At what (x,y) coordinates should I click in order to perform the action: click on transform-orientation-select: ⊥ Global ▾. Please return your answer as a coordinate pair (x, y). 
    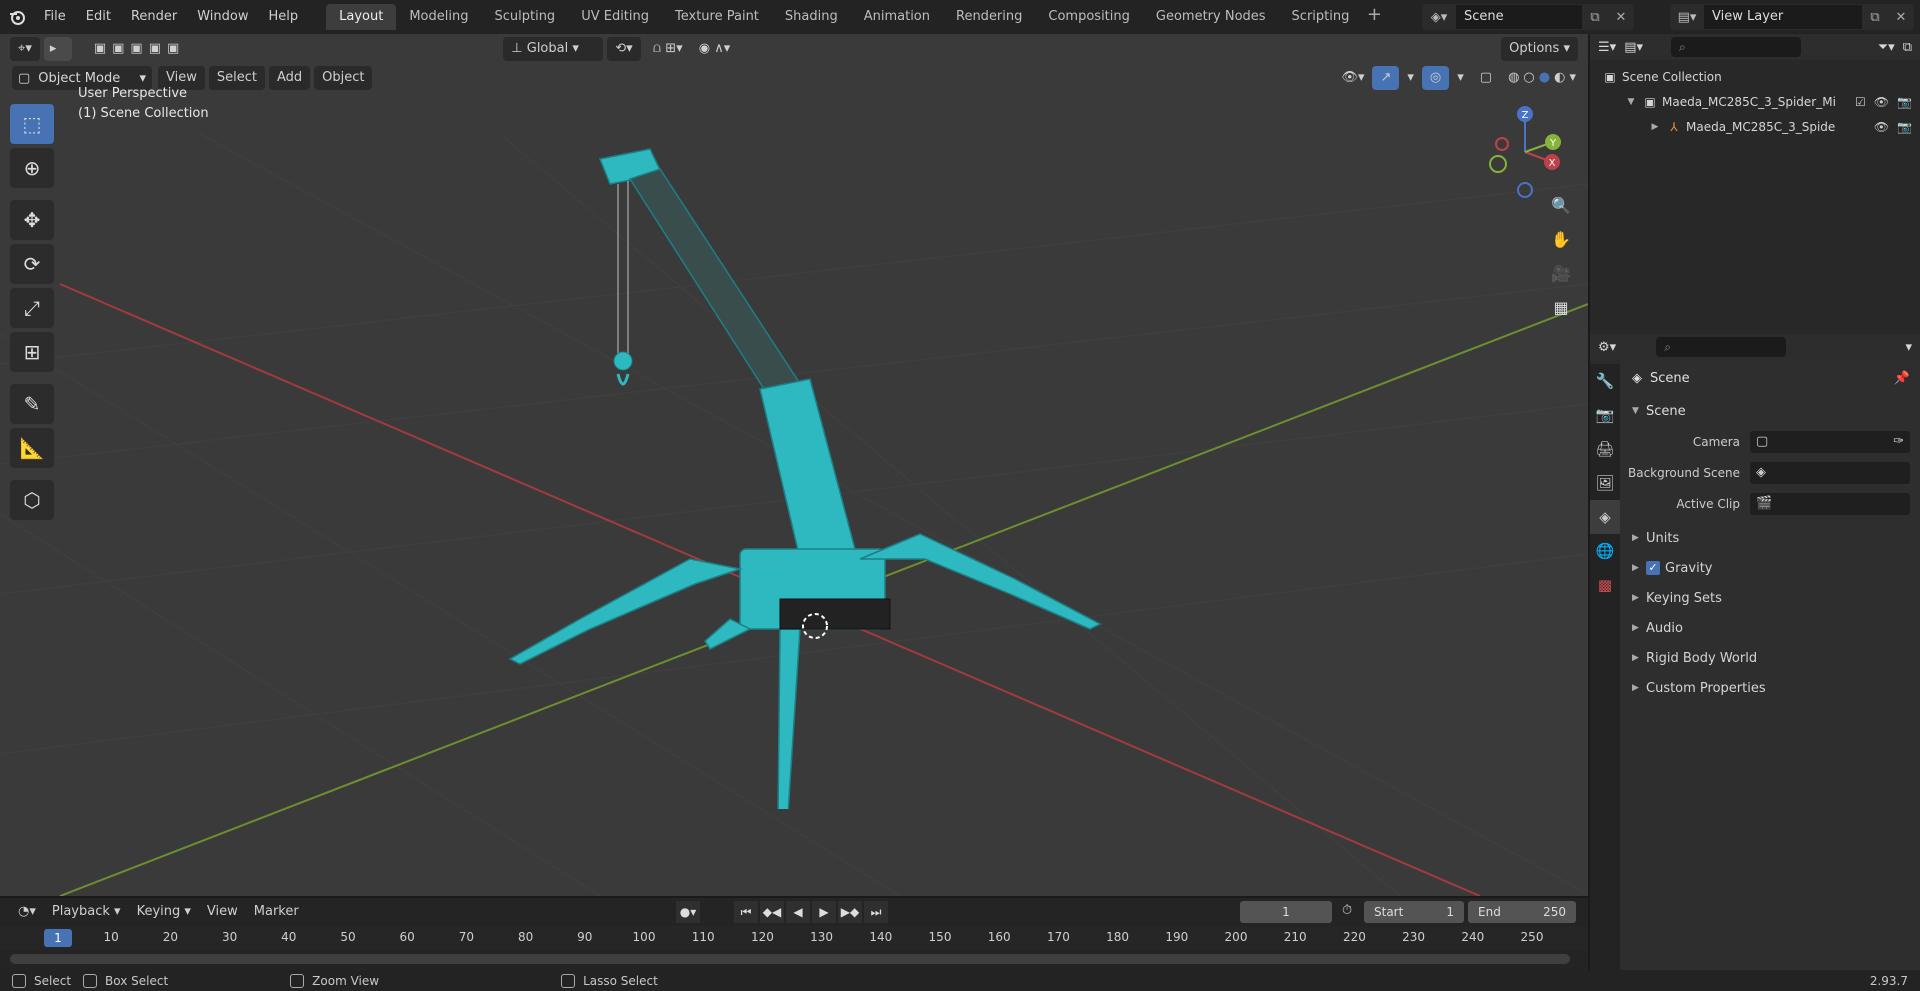
    Looking at the image, I should click on (553, 49).